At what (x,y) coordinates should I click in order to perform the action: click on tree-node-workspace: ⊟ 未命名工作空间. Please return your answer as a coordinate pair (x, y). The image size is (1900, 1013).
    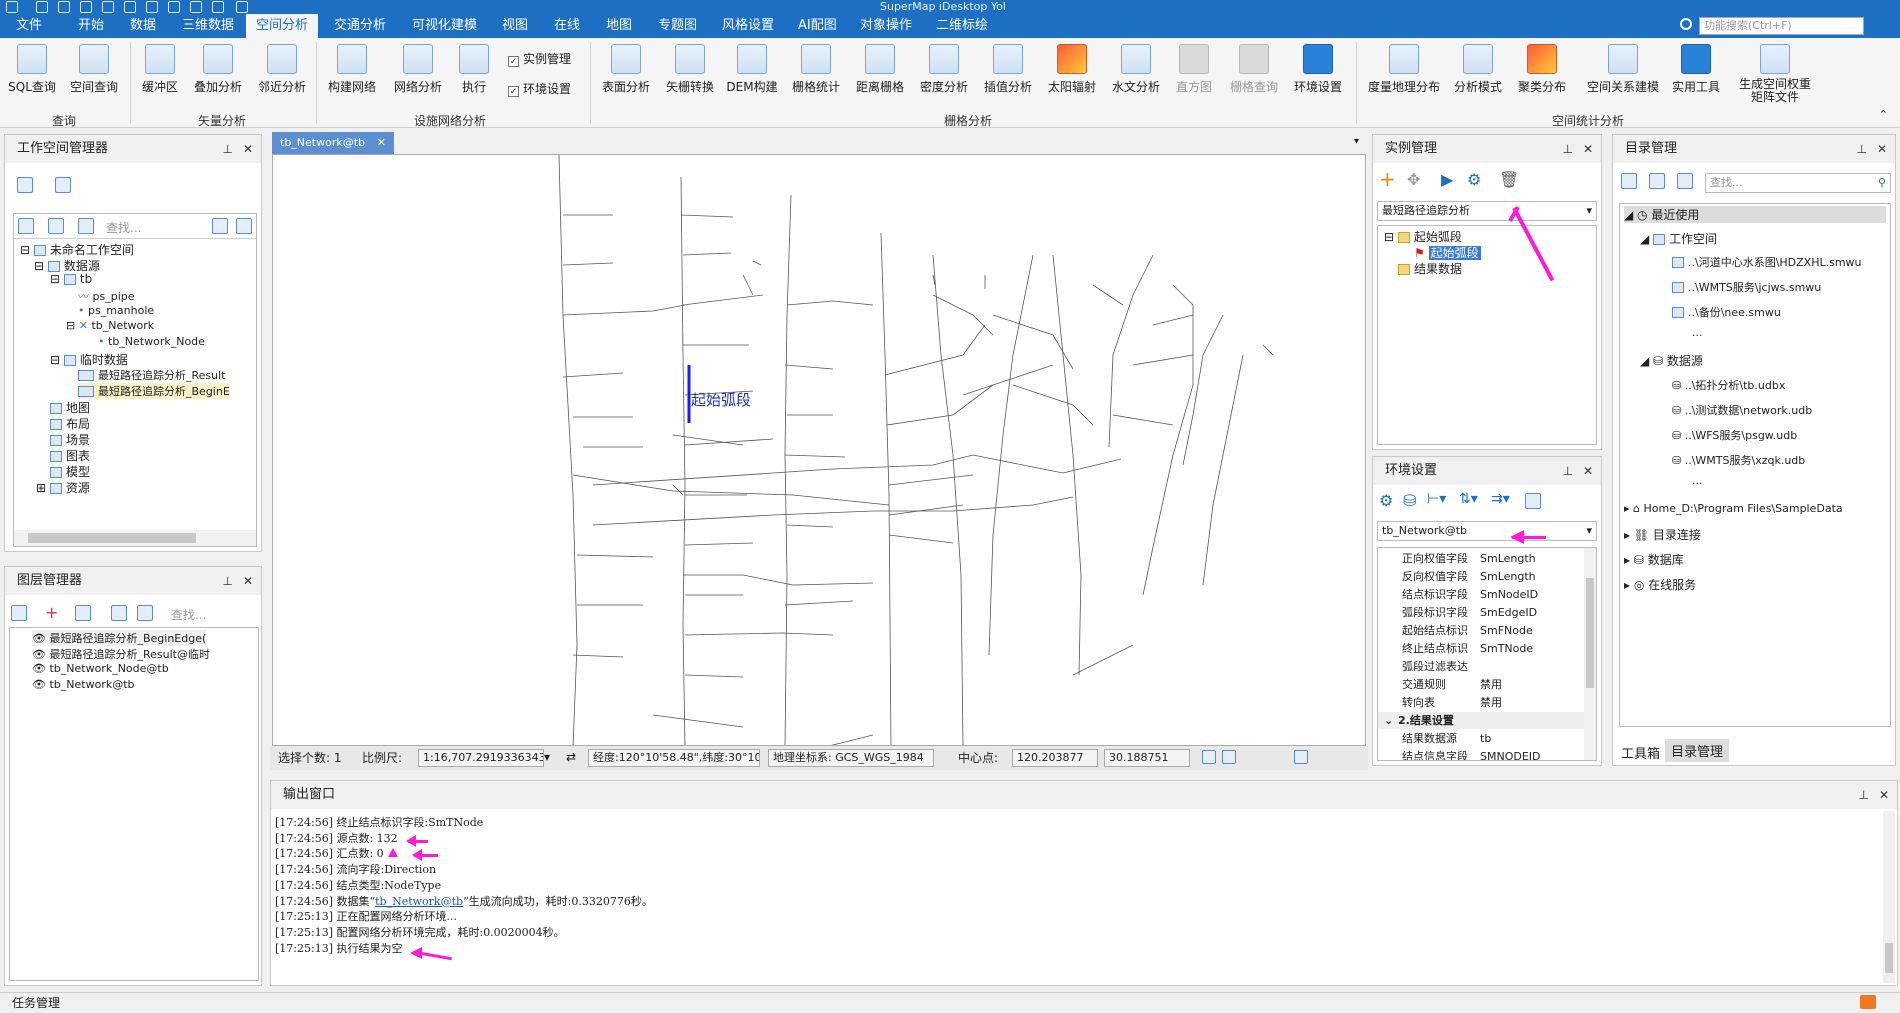
    Looking at the image, I should click on (77, 249).